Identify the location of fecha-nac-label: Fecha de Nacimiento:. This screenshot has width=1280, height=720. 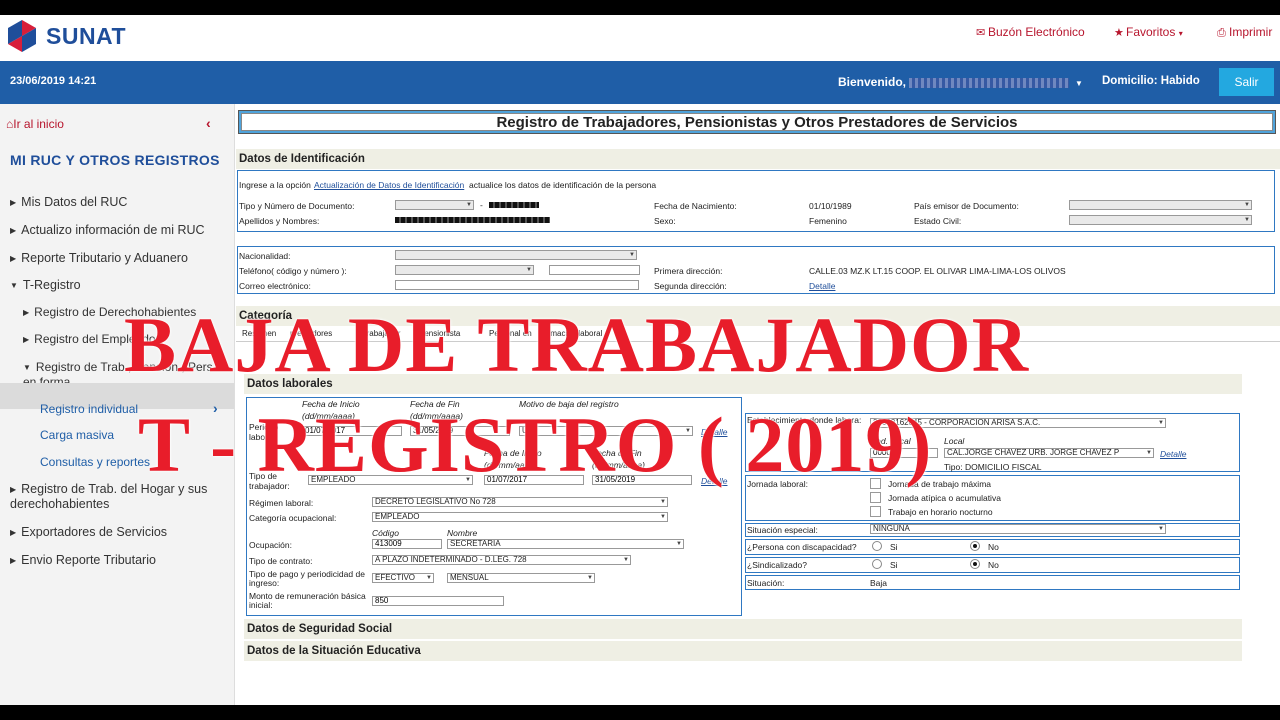
(695, 206).